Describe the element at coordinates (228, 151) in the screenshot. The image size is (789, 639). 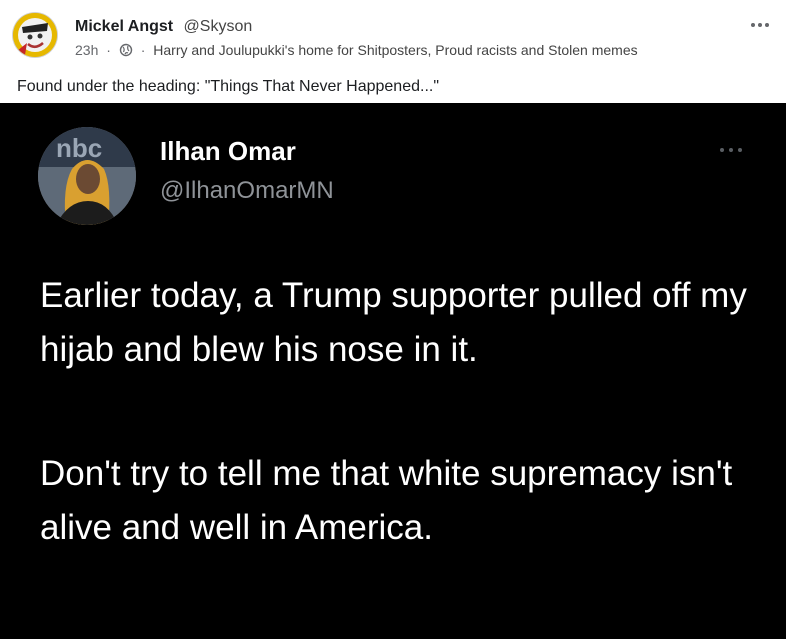
I see `tweet-author-name: Ilhan Omar` at that location.